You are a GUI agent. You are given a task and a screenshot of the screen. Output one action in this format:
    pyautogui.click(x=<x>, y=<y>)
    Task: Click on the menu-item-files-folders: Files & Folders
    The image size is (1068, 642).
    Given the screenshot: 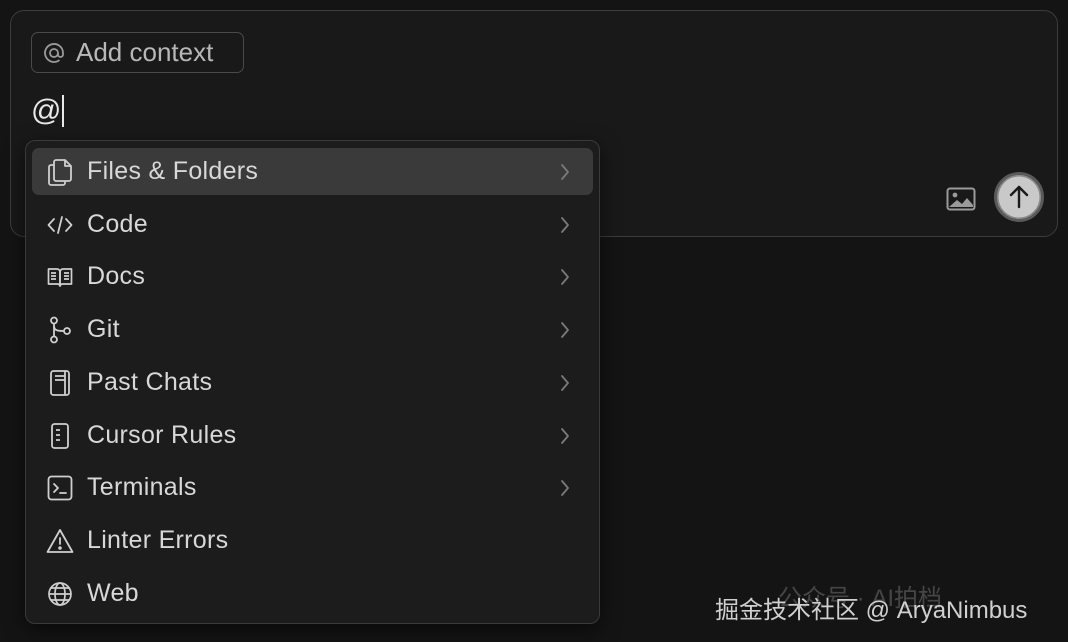 What is the action you would take?
    pyautogui.click(x=312, y=171)
    